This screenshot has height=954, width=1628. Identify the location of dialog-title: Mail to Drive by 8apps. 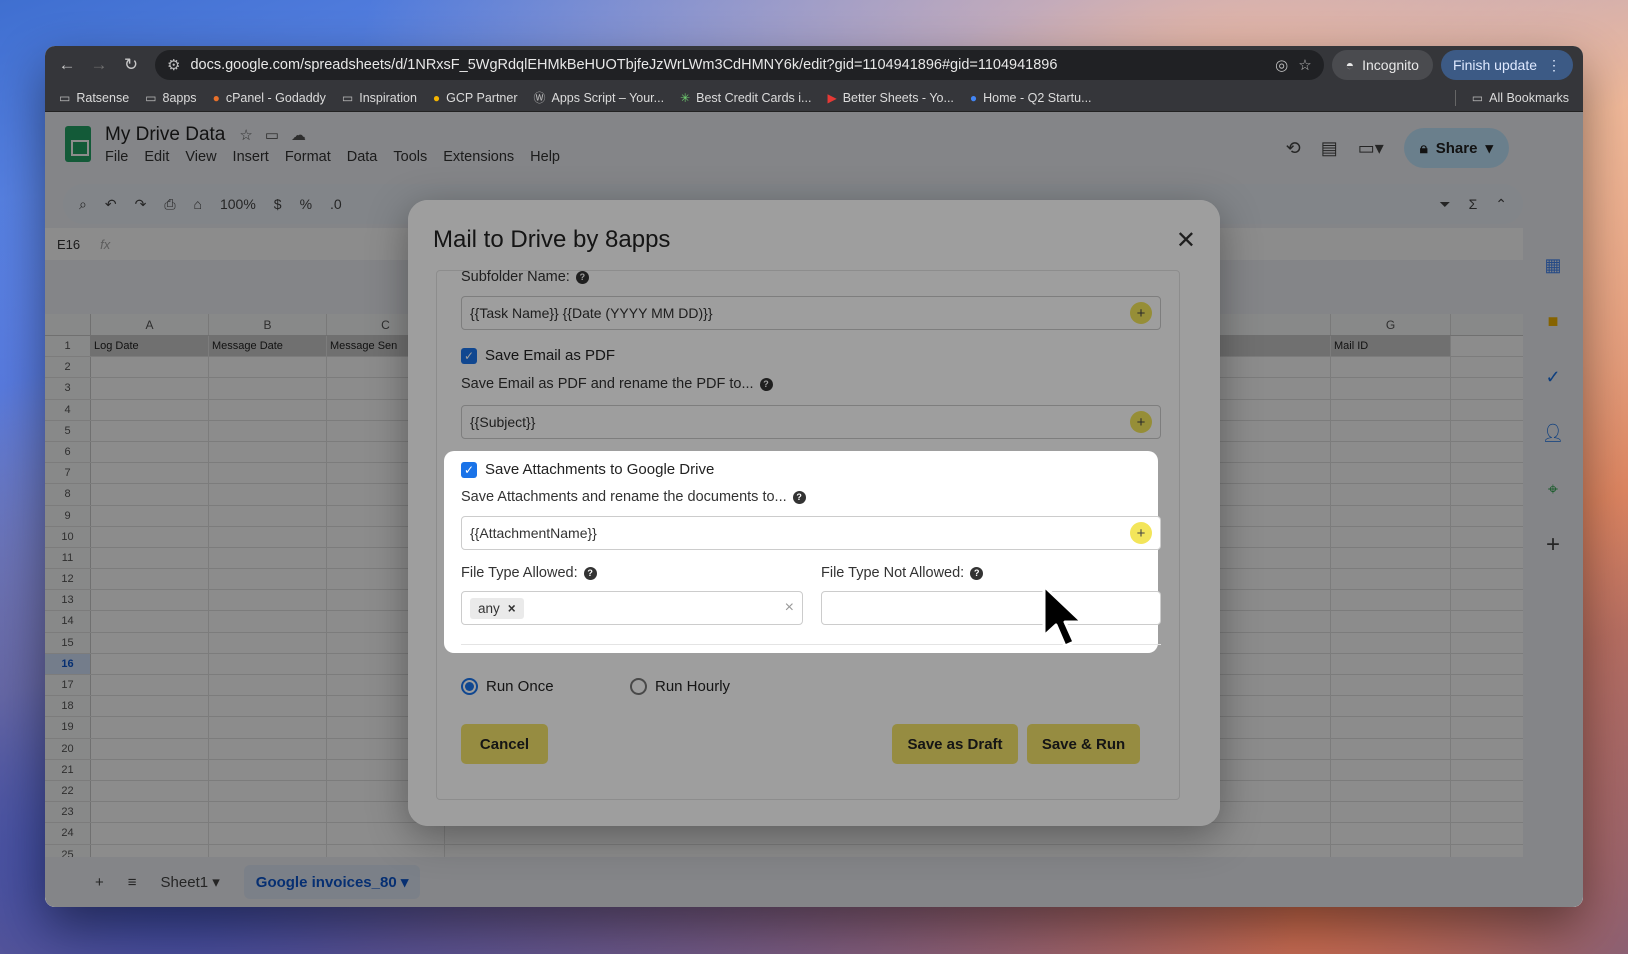
(552, 239).